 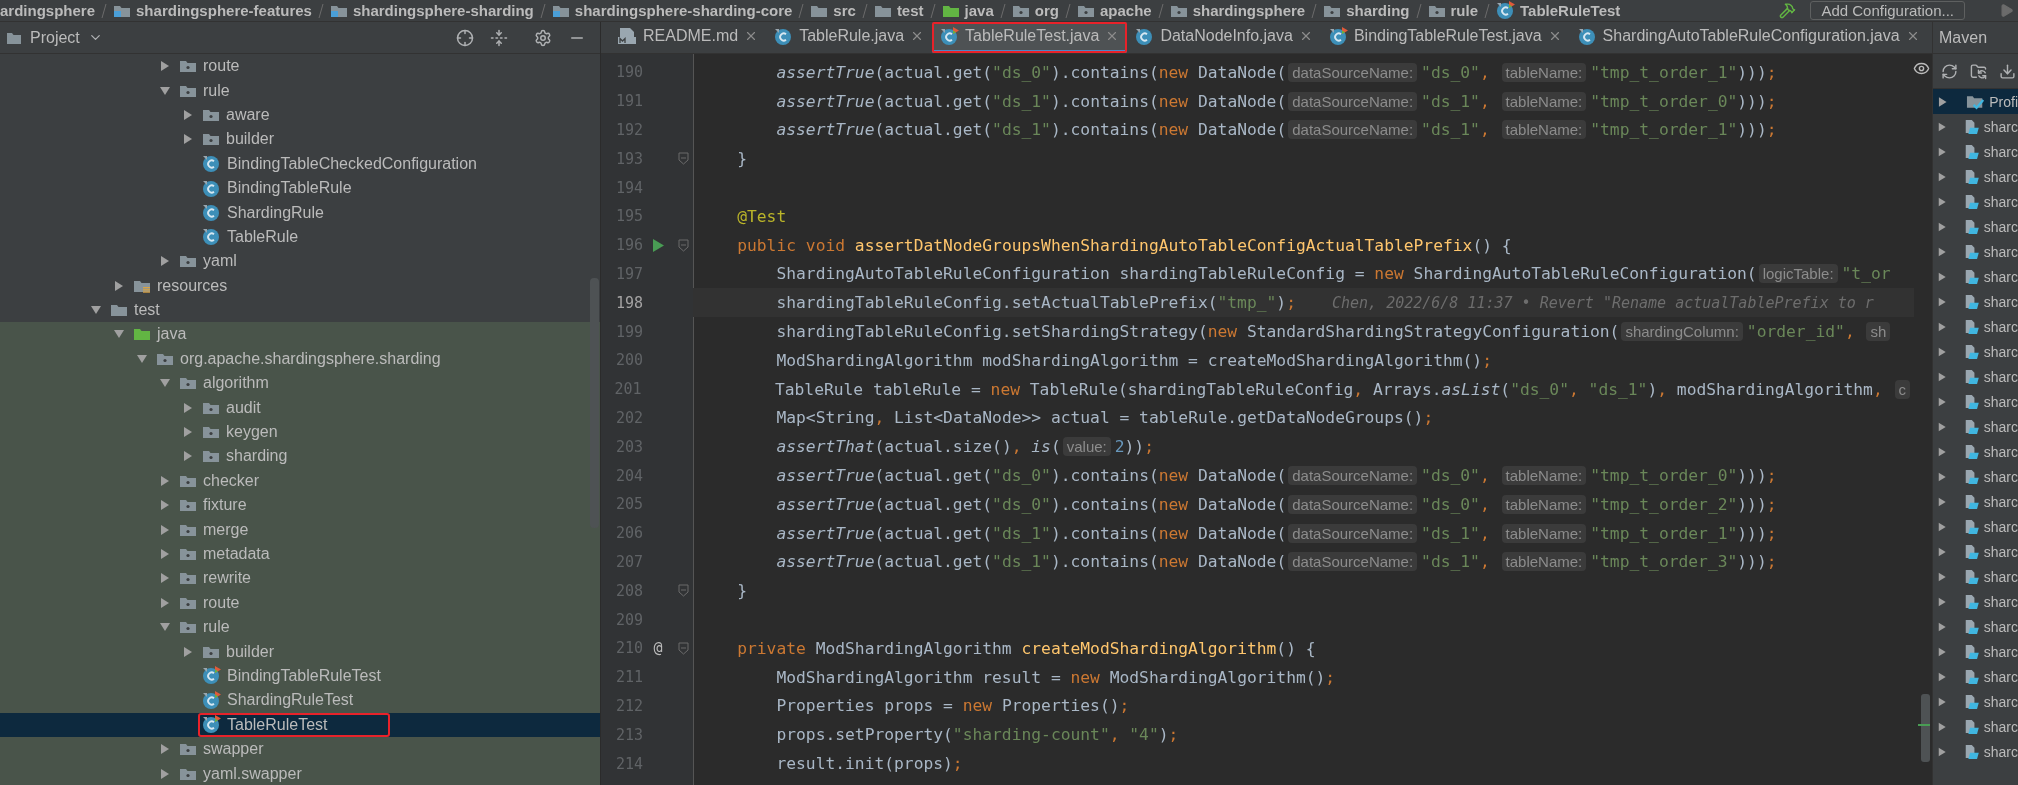 What do you see at coordinates (849, 37) in the screenshot?
I see `editor-tab: TableRule.java` at bounding box center [849, 37].